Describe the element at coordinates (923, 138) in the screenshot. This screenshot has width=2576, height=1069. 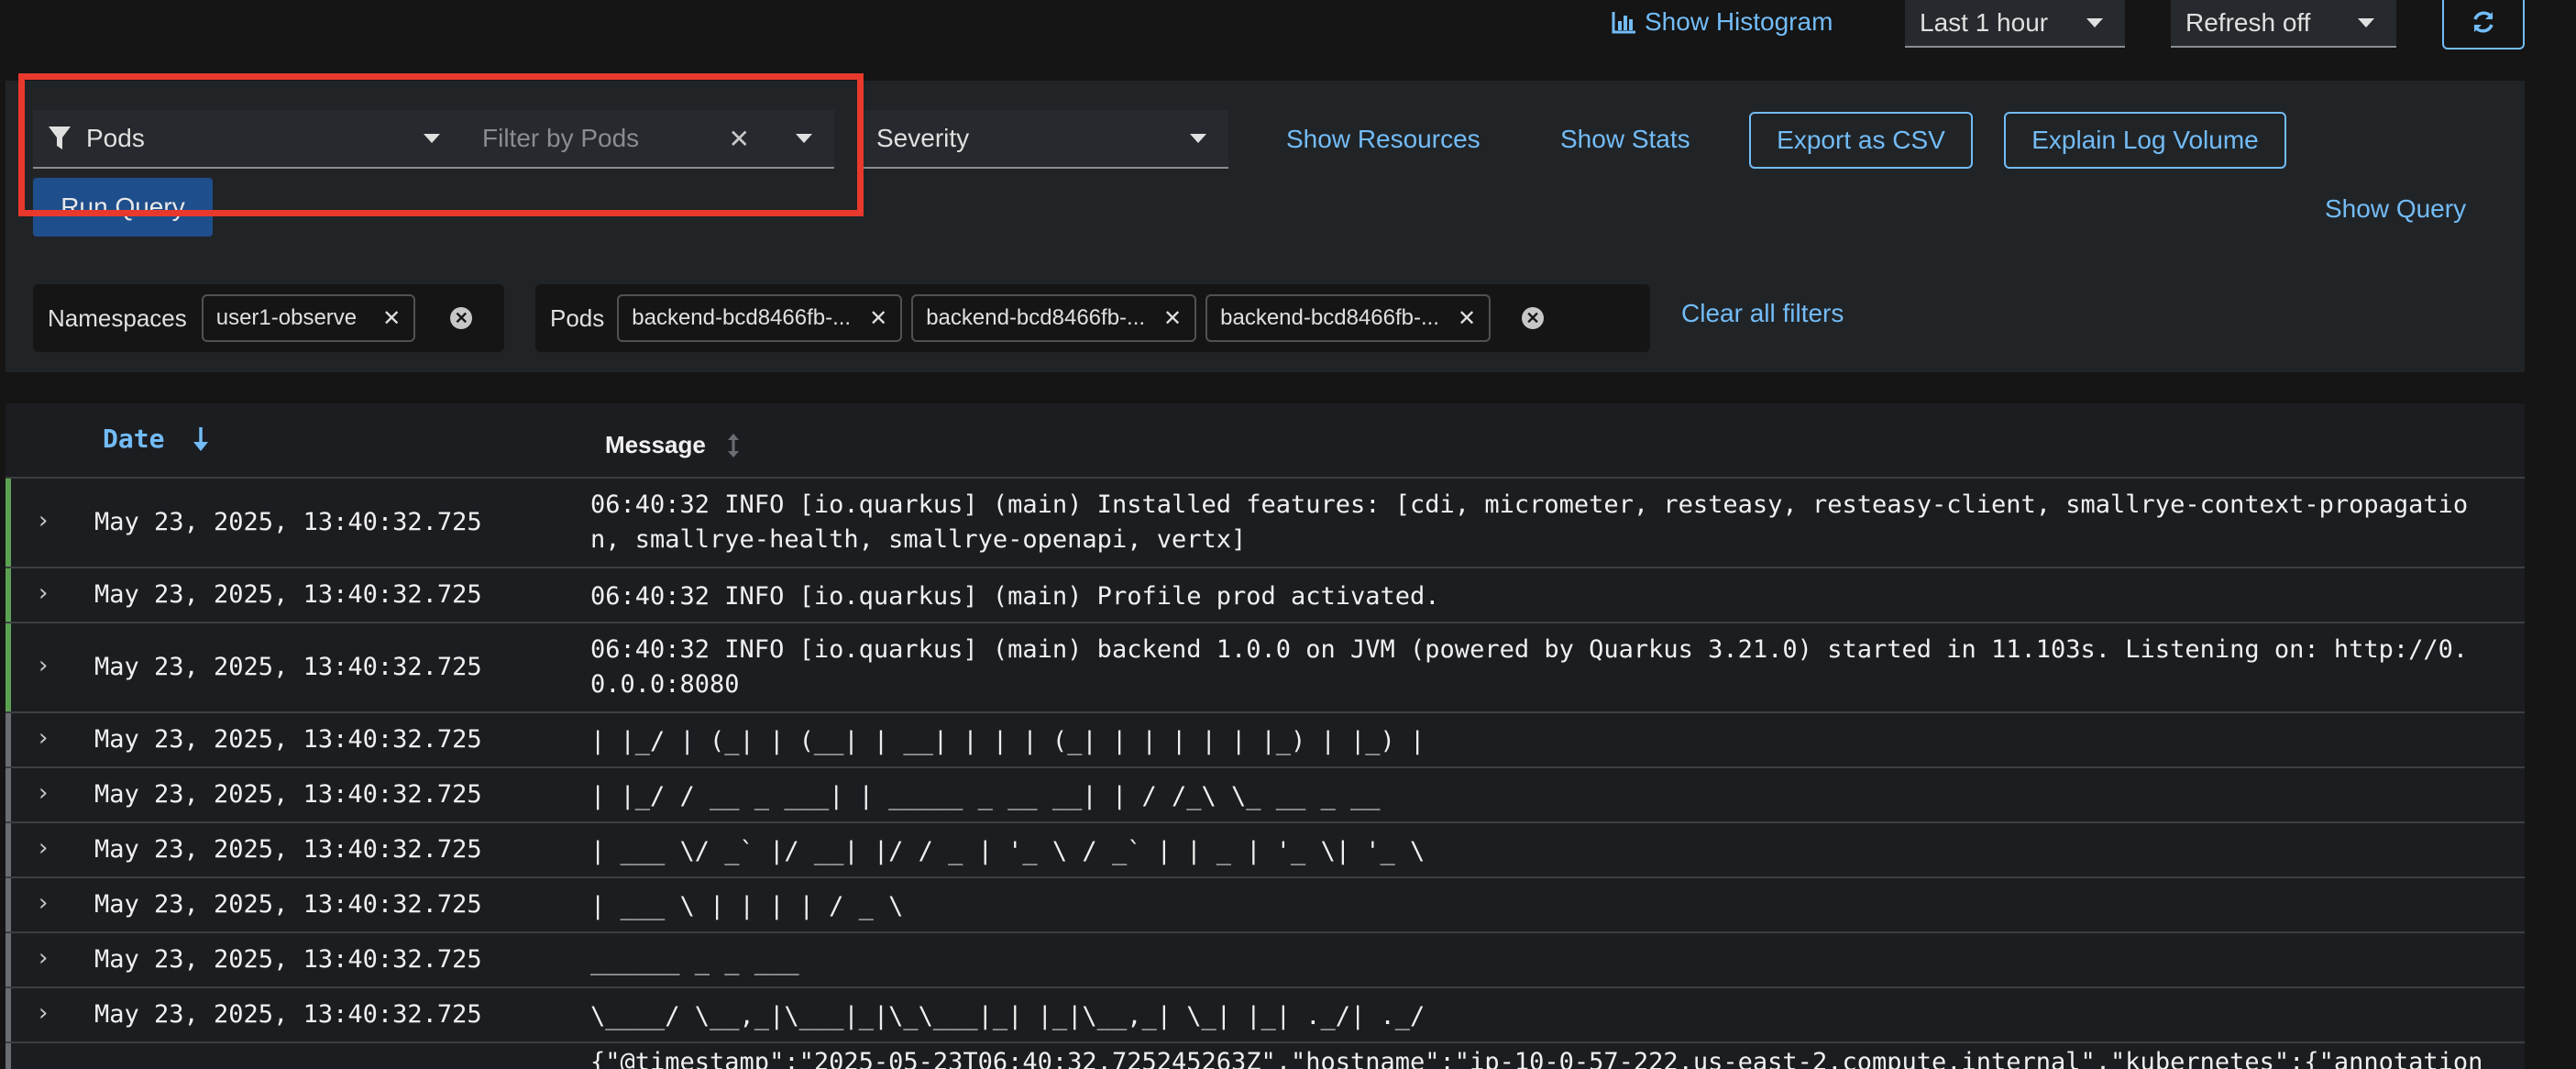
I see `severity-value: Severity` at that location.